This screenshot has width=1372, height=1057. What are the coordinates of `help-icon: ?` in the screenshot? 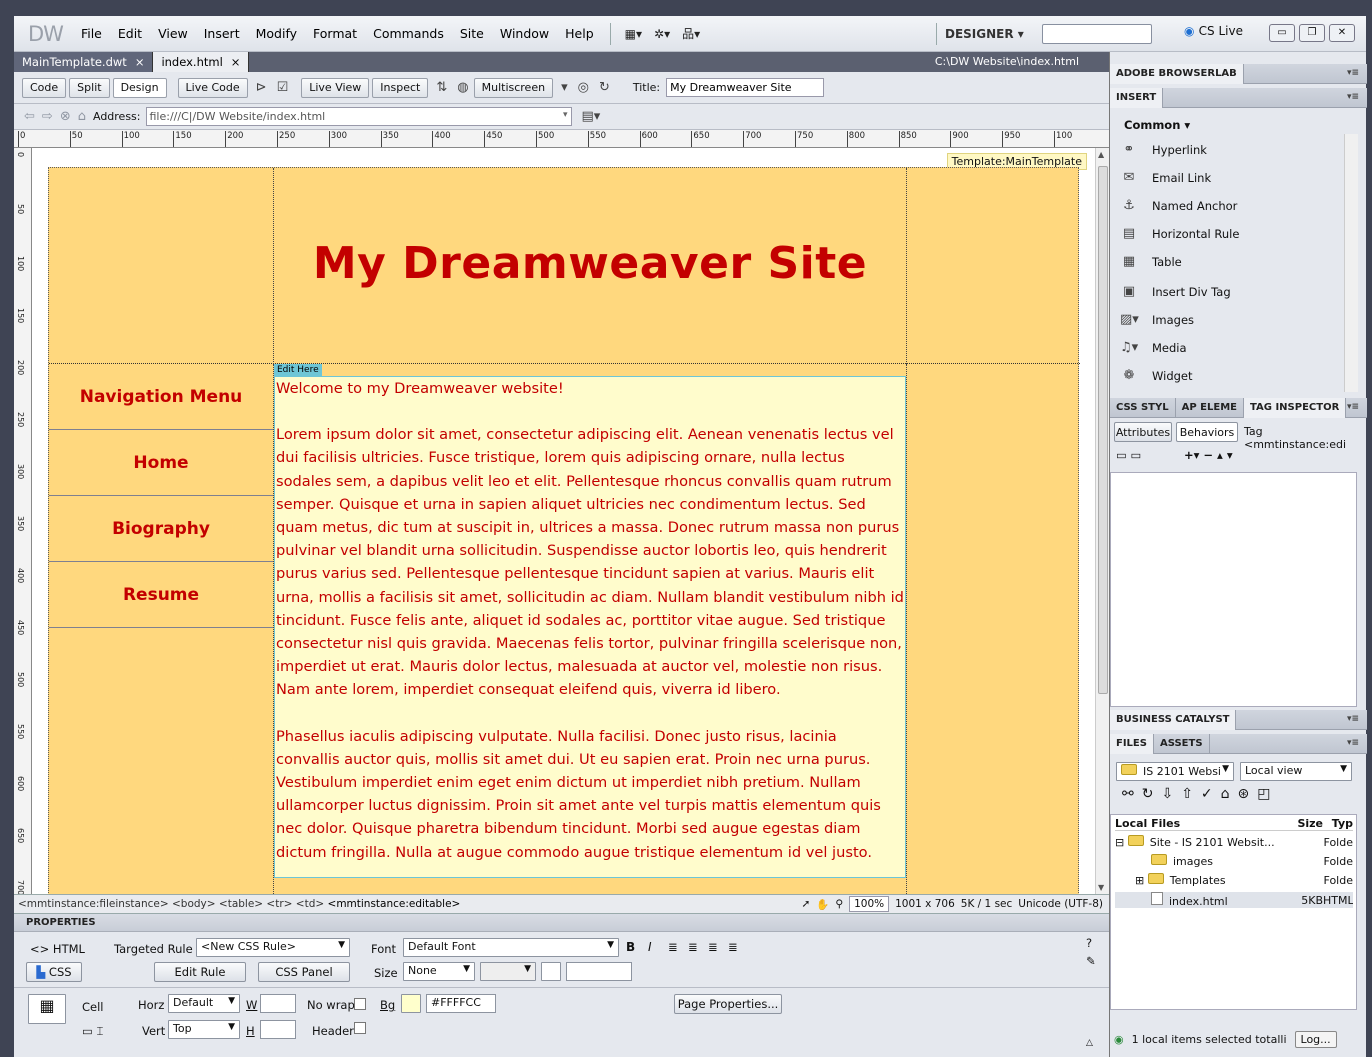 It's located at (1089, 943).